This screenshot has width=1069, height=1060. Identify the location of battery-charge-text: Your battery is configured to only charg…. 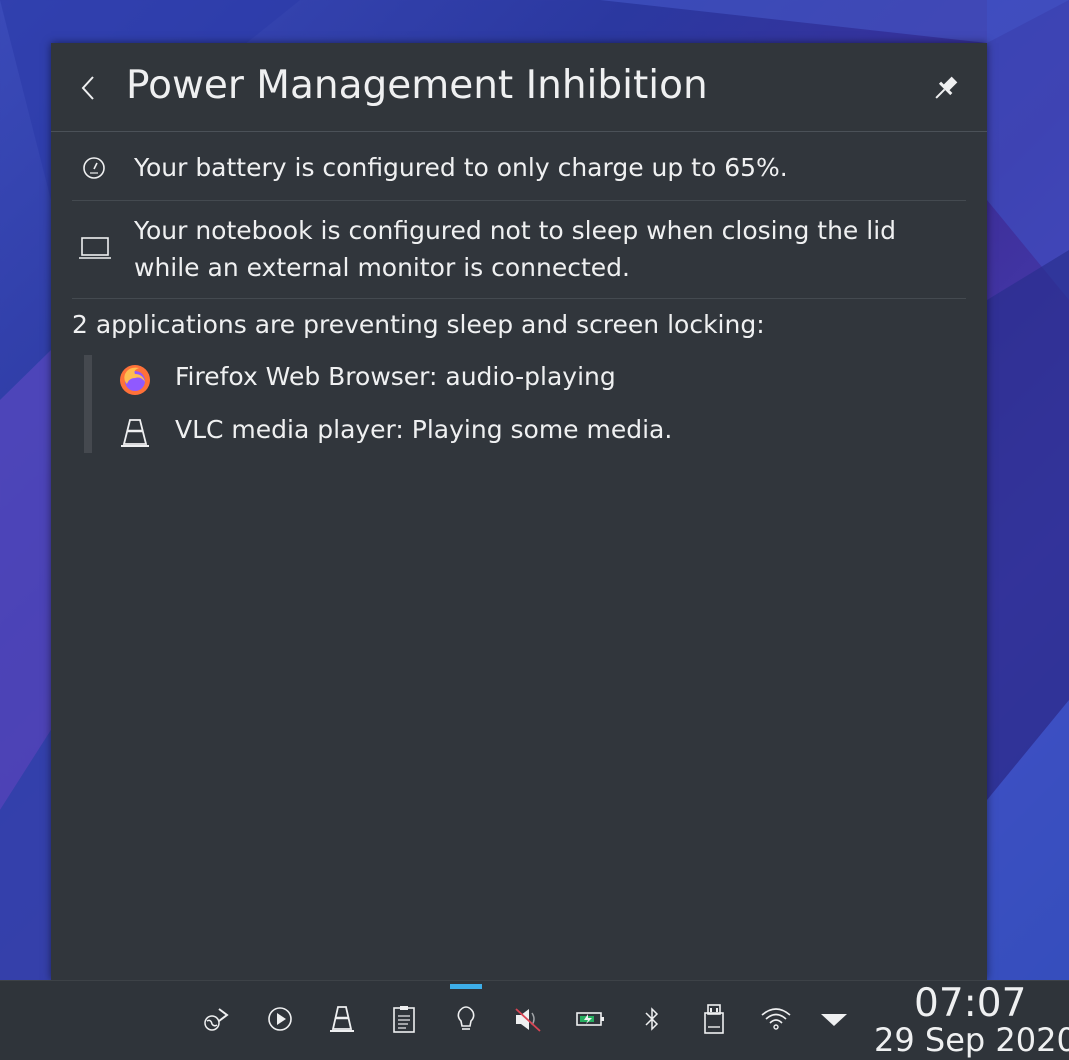
(461, 167).